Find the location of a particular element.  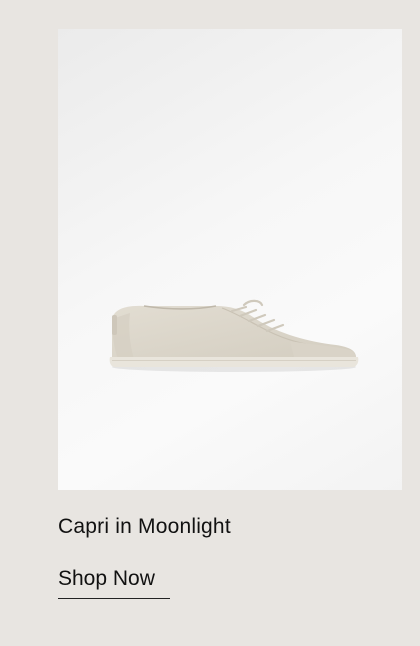

shop-now-link: Shop Now is located at coordinates (114, 582).